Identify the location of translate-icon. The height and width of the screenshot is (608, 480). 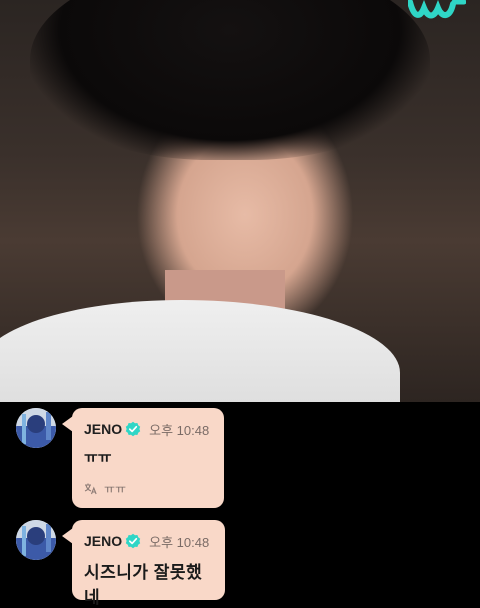
(90, 489).